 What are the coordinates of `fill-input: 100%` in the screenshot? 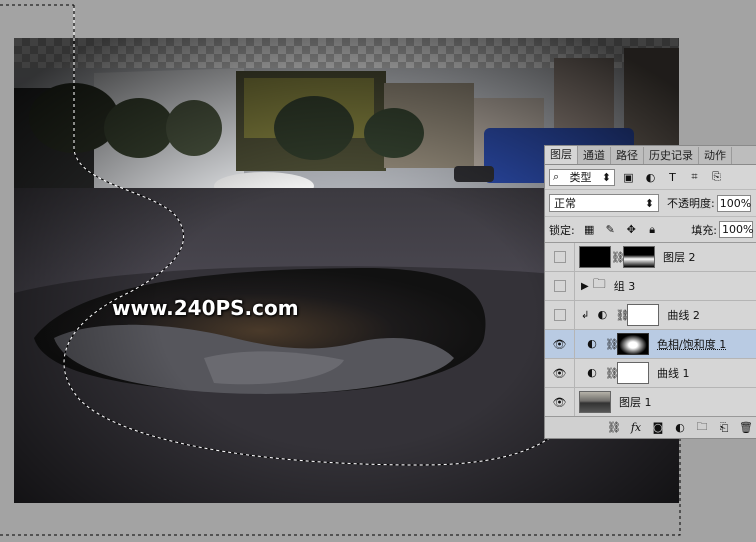 It's located at (736, 229).